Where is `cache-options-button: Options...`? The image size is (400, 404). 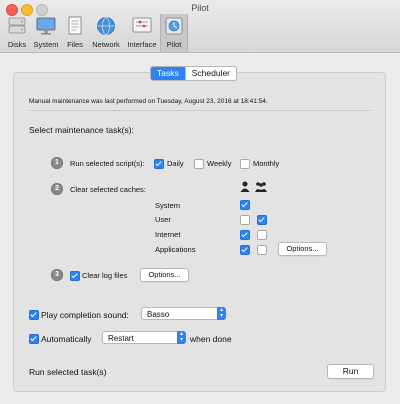
cache-options-button: Options... is located at coordinates (302, 249).